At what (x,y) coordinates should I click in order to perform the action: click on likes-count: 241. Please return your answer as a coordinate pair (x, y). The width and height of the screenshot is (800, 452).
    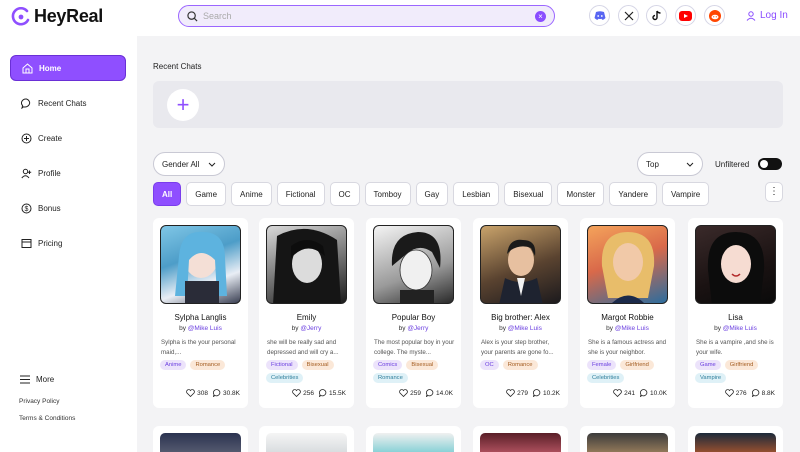
    Looking at the image, I should click on (629, 393).